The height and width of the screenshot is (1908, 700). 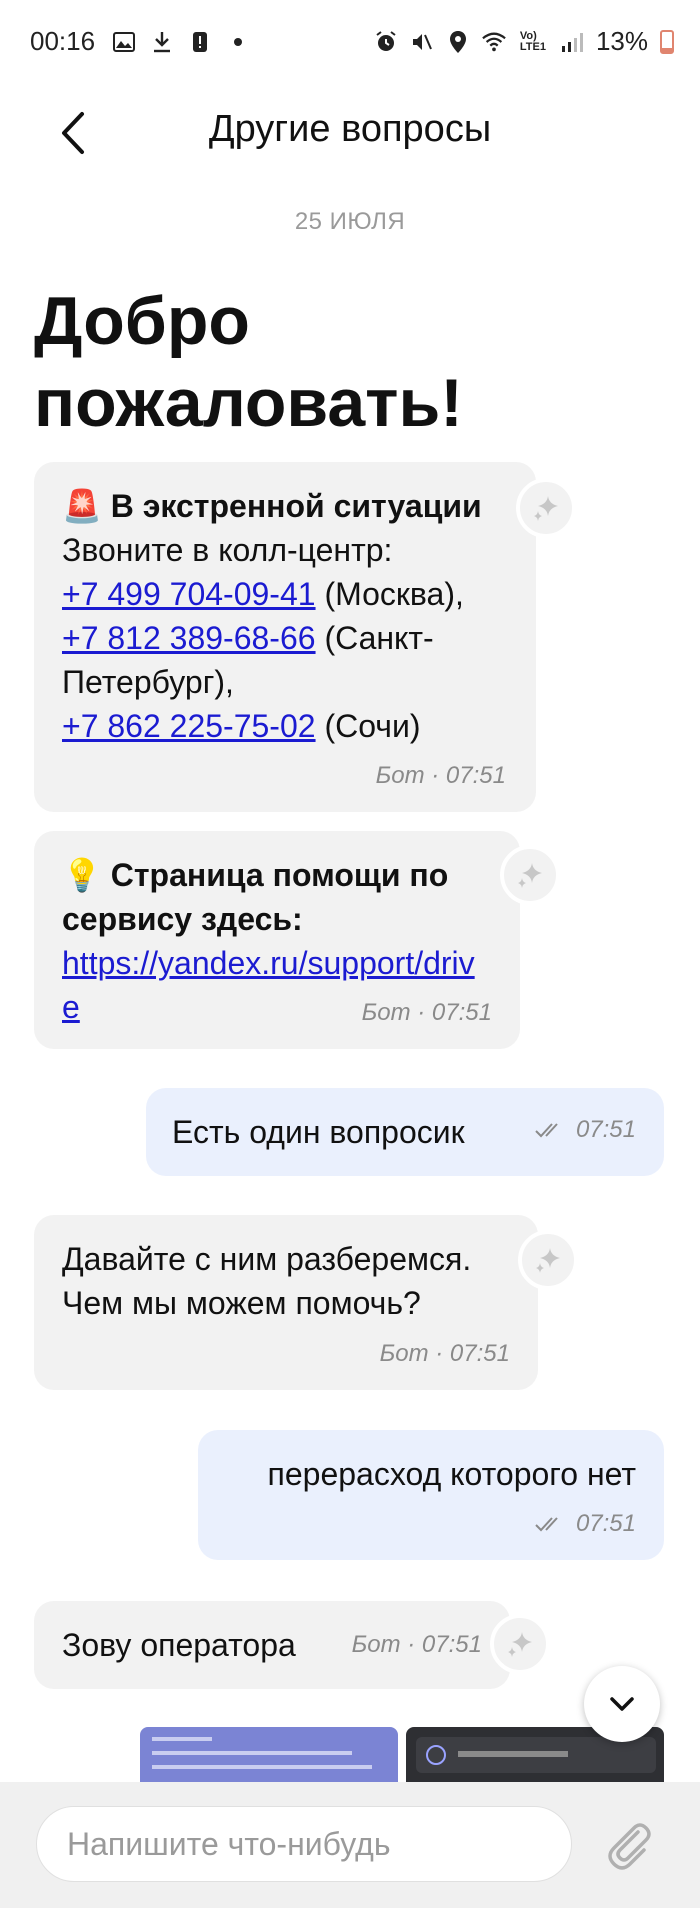 I want to click on alert-icon, so click(x=200, y=42).